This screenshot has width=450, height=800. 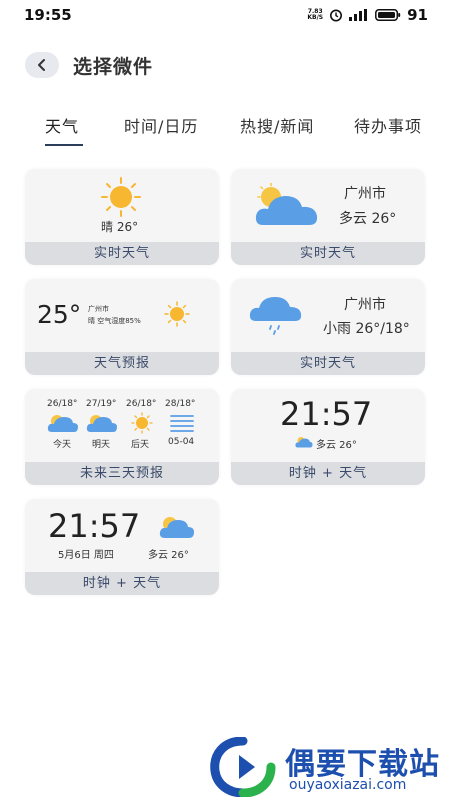 I want to click on widget-body: 25° 广州市 晴 空气湿度85%, so click(x=122, y=315).